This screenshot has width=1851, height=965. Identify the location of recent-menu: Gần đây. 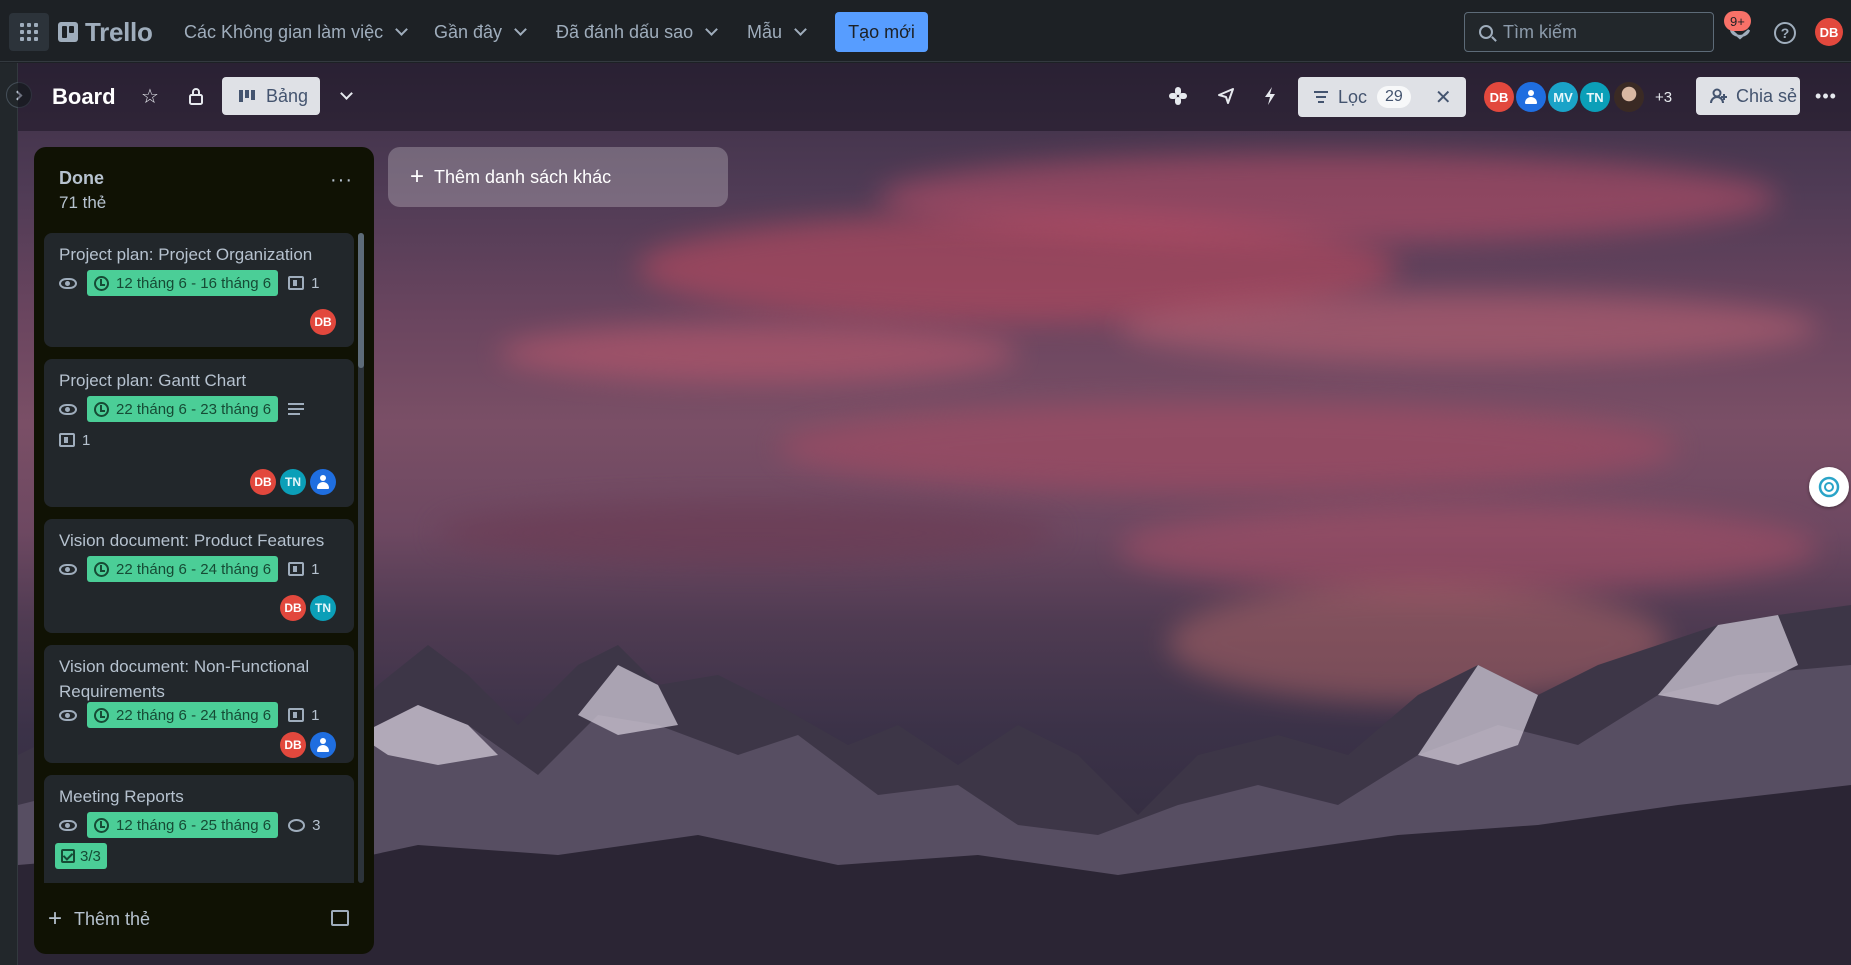
(480, 32).